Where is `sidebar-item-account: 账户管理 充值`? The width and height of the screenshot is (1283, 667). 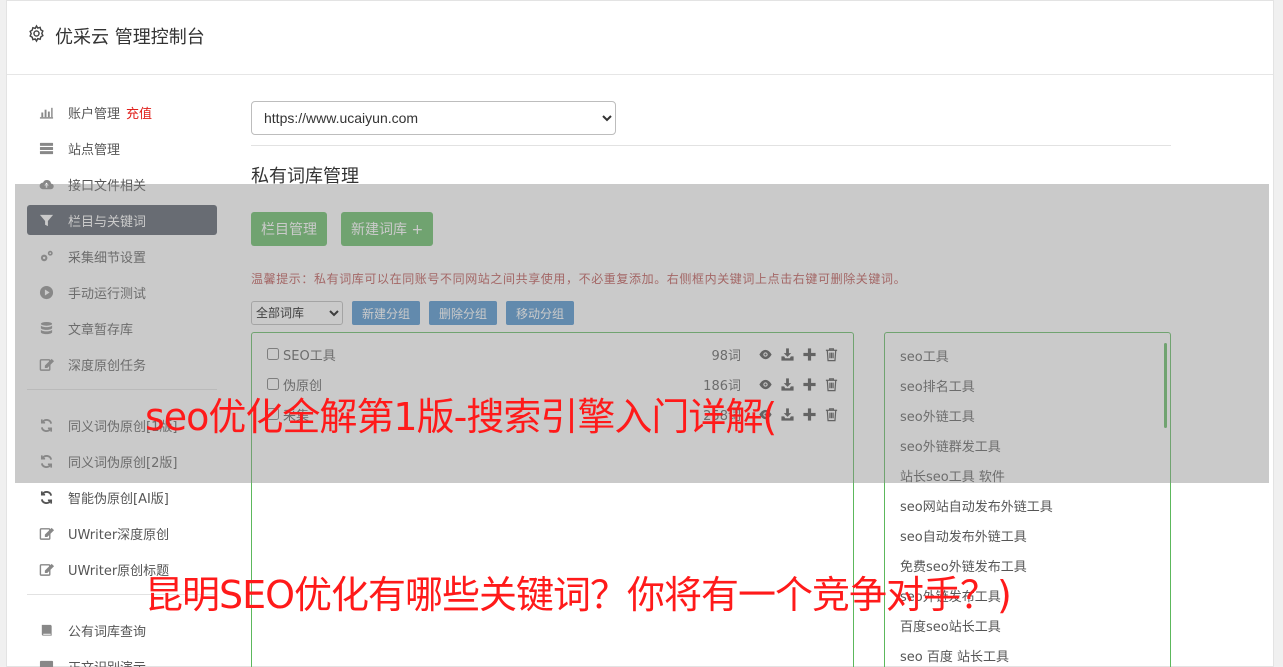
sidebar-item-account: 账户管理 充值 is located at coordinates (122, 112).